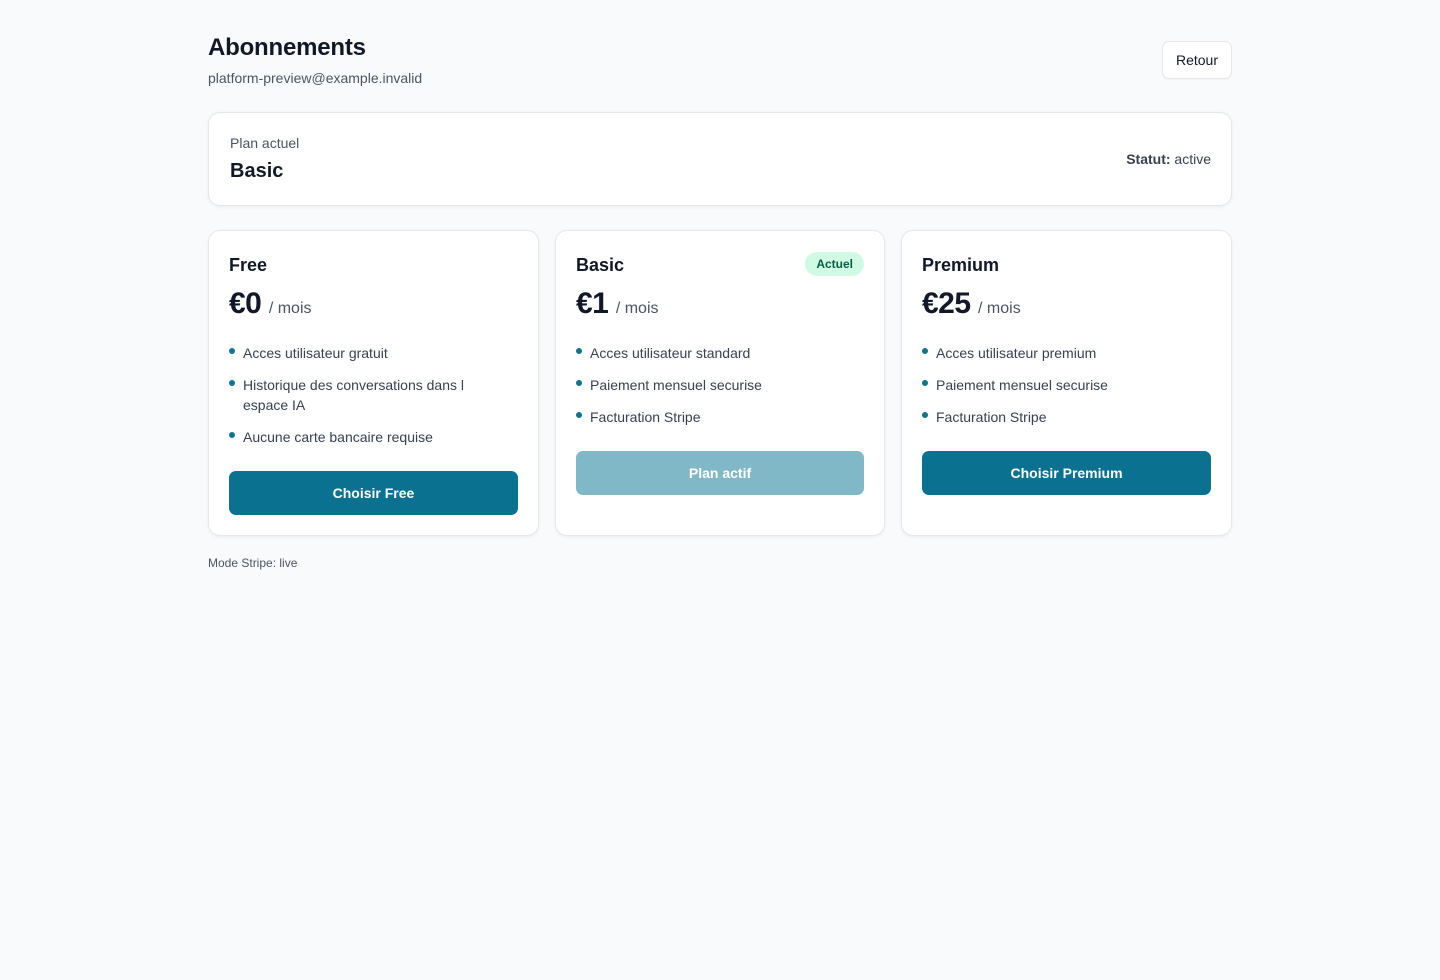 Image resolution: width=1440 pixels, height=980 pixels. What do you see at coordinates (600, 265) in the screenshot?
I see `plan-name: Basic` at bounding box center [600, 265].